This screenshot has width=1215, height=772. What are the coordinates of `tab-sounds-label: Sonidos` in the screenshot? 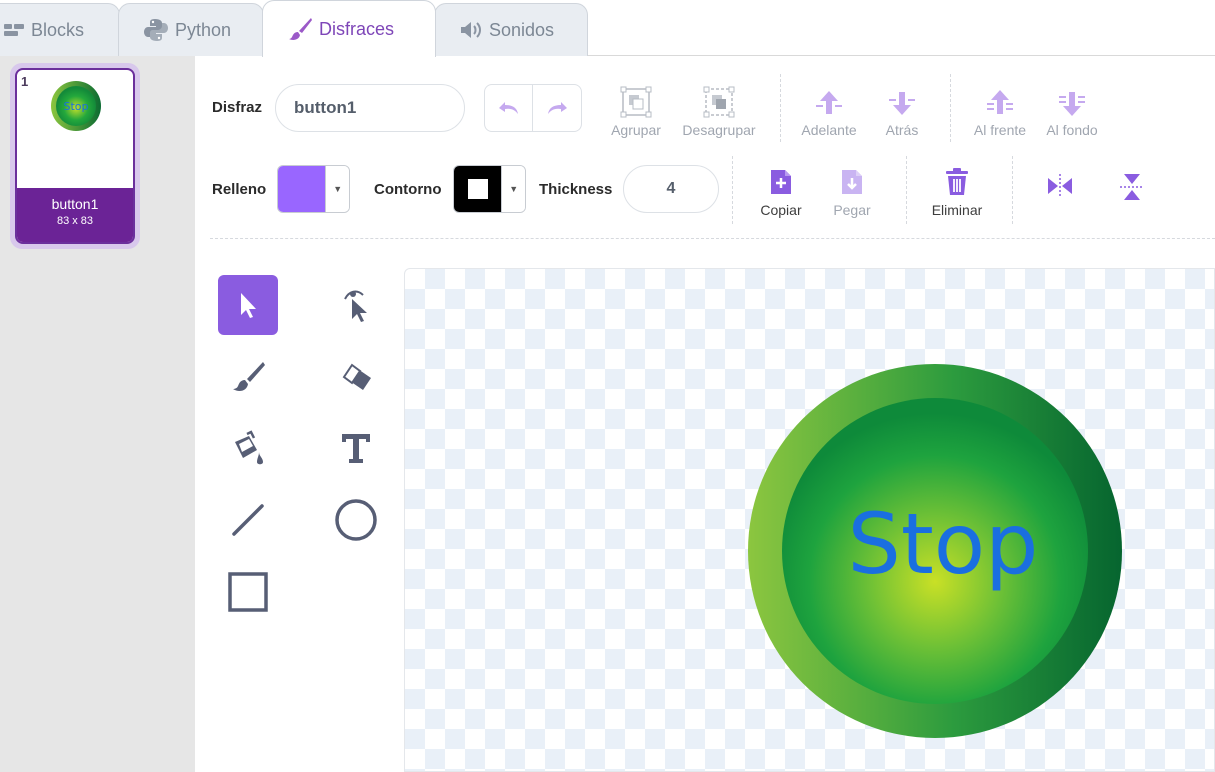 It's located at (522, 29).